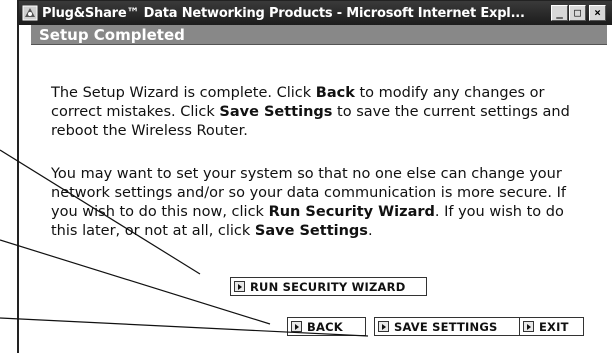  What do you see at coordinates (577, 13) in the screenshot?
I see `maximize-button: □` at bounding box center [577, 13].